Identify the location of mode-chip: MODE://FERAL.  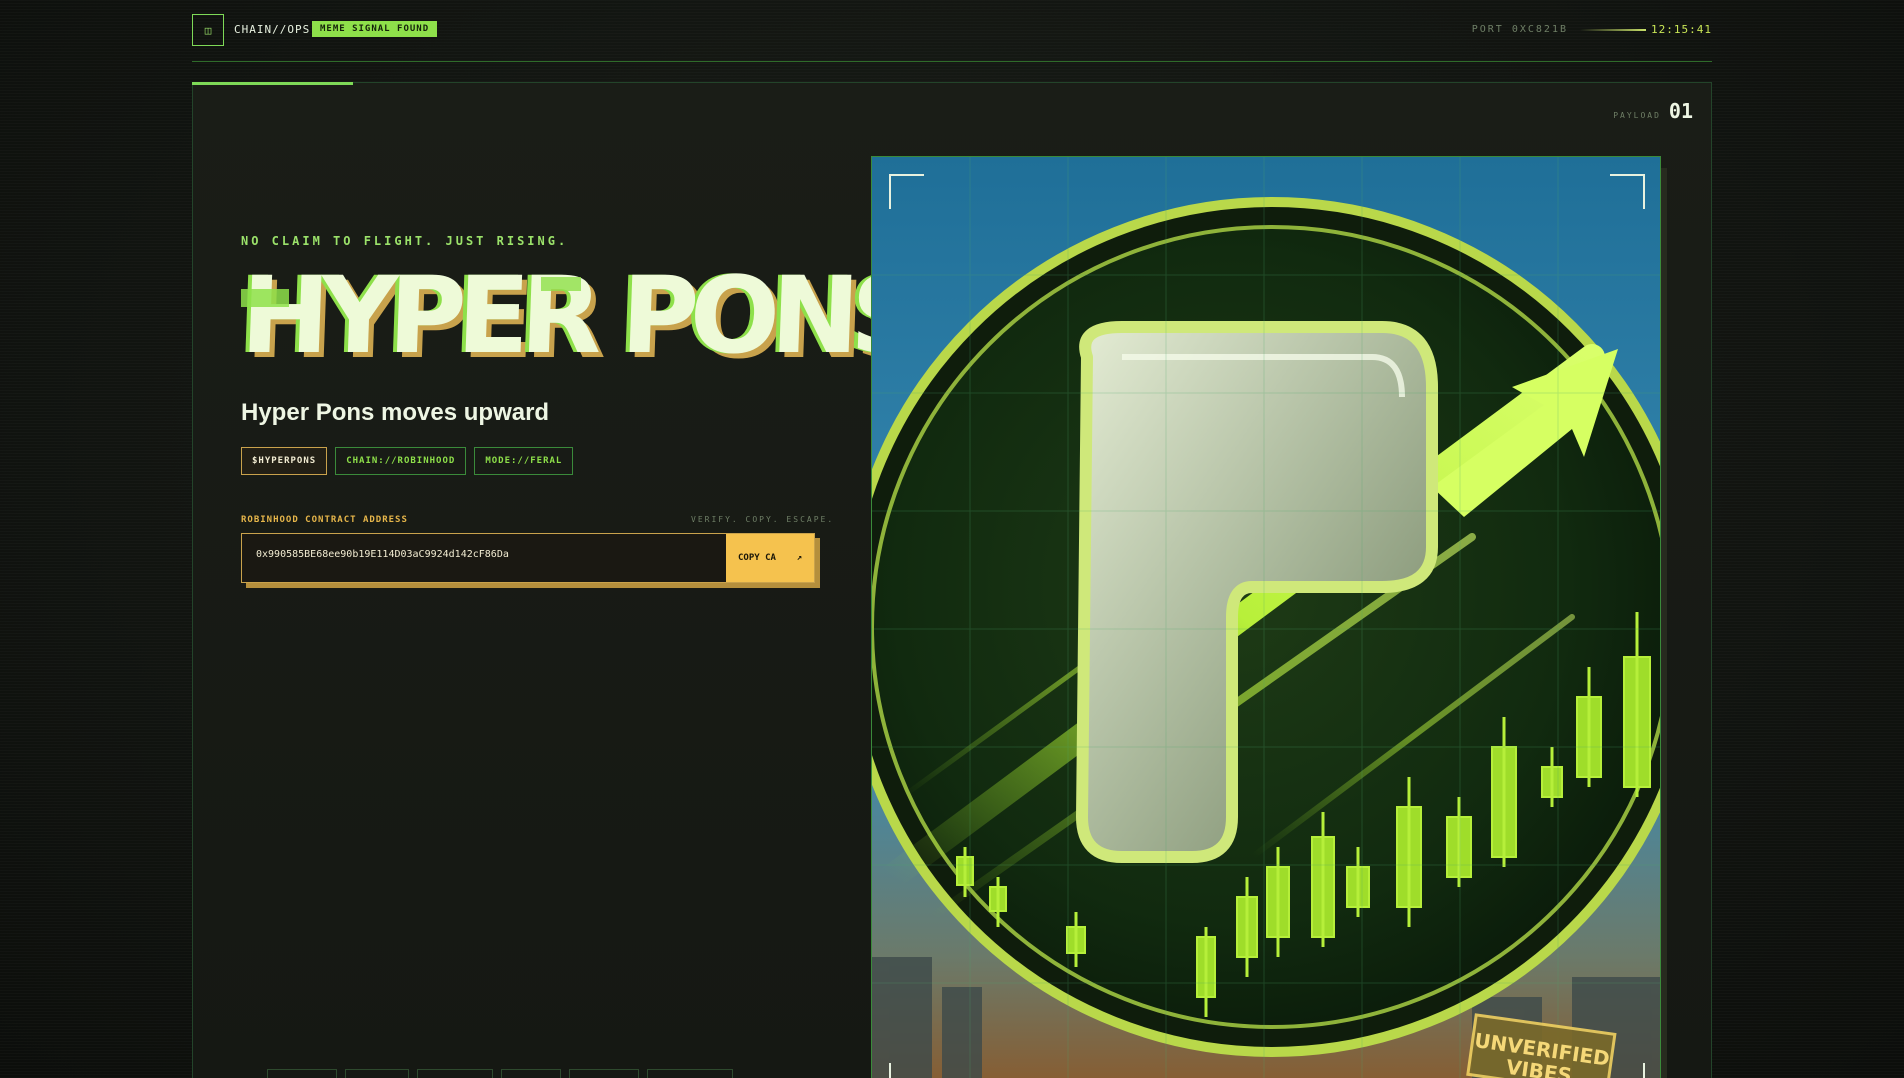
(524, 461).